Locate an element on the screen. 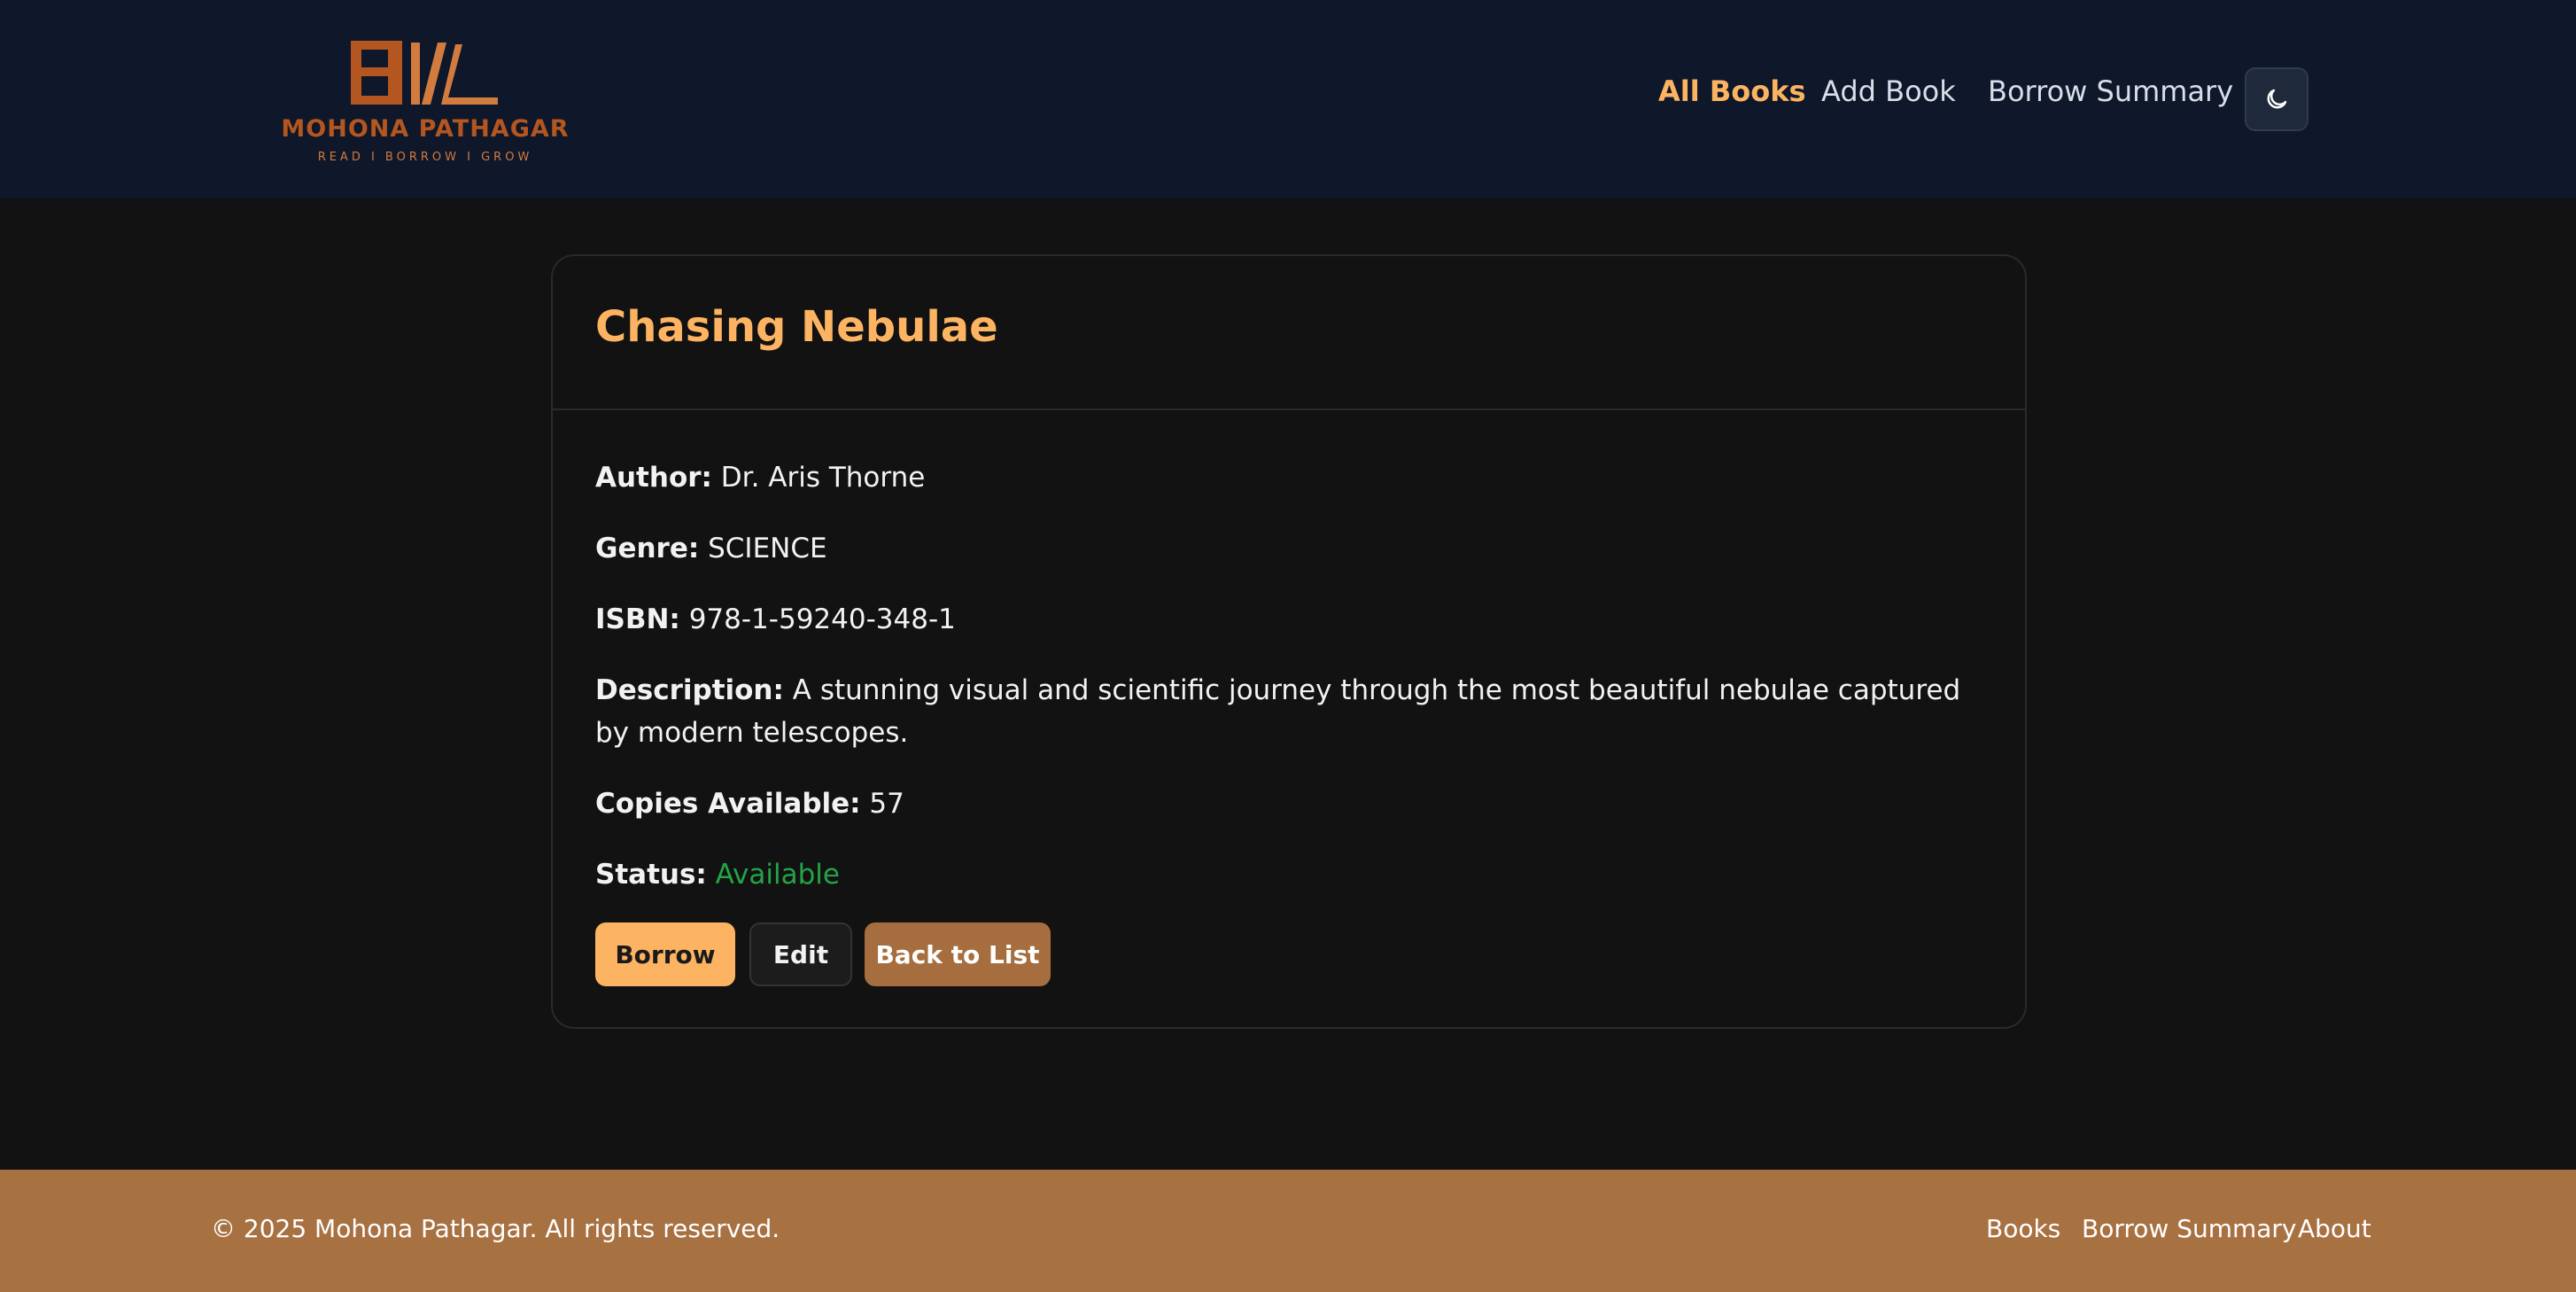 This screenshot has height=1292, width=2576. site-logo: MOHONA PATHAGAR READ I BORROW I GROW is located at coordinates (425, 101).